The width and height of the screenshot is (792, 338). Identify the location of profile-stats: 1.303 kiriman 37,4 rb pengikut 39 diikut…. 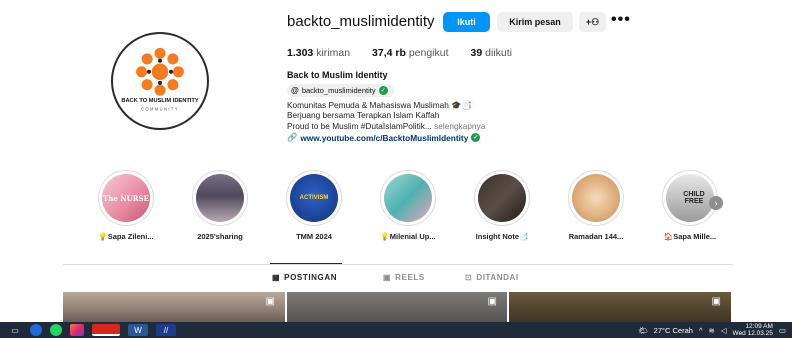
(399, 53).